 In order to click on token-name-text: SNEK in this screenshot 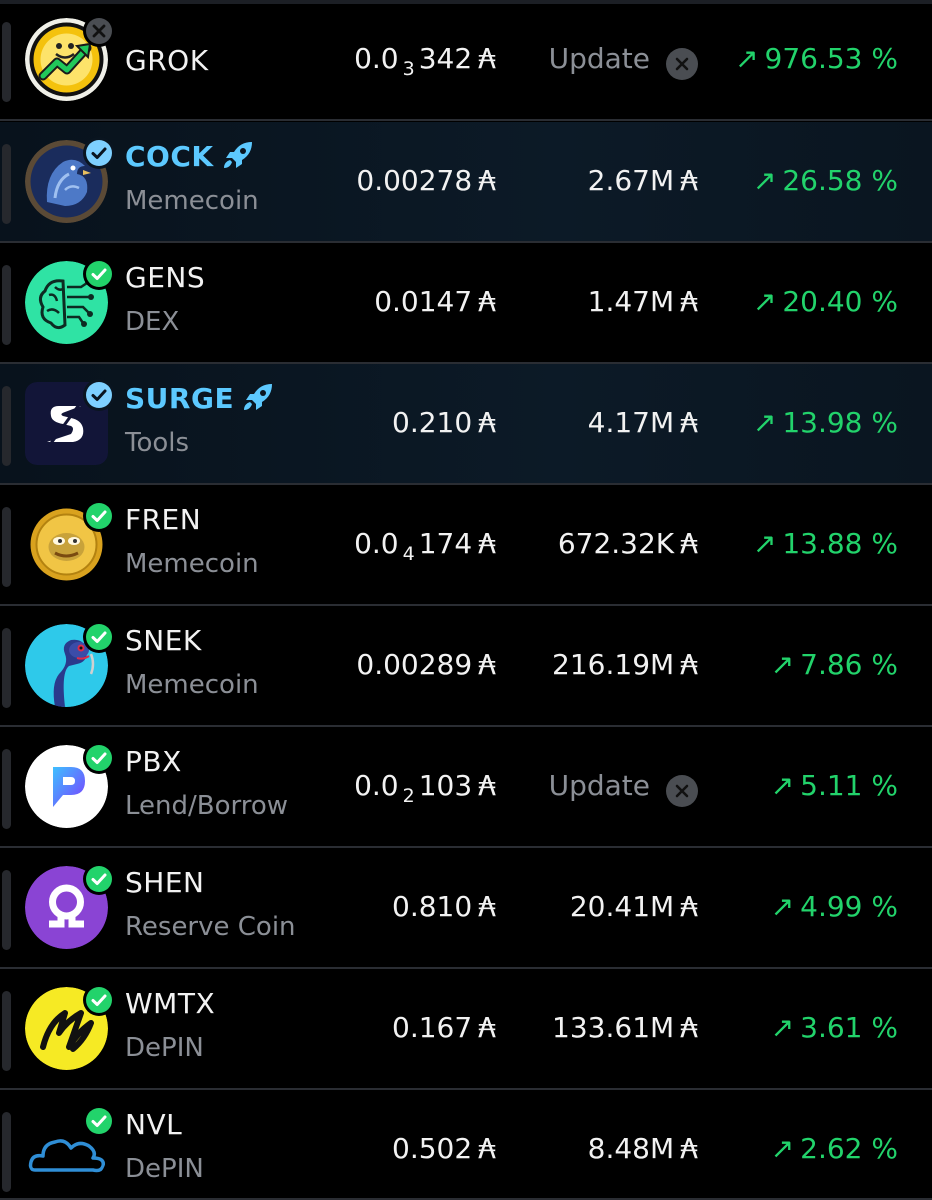, I will do `click(163, 640)`.